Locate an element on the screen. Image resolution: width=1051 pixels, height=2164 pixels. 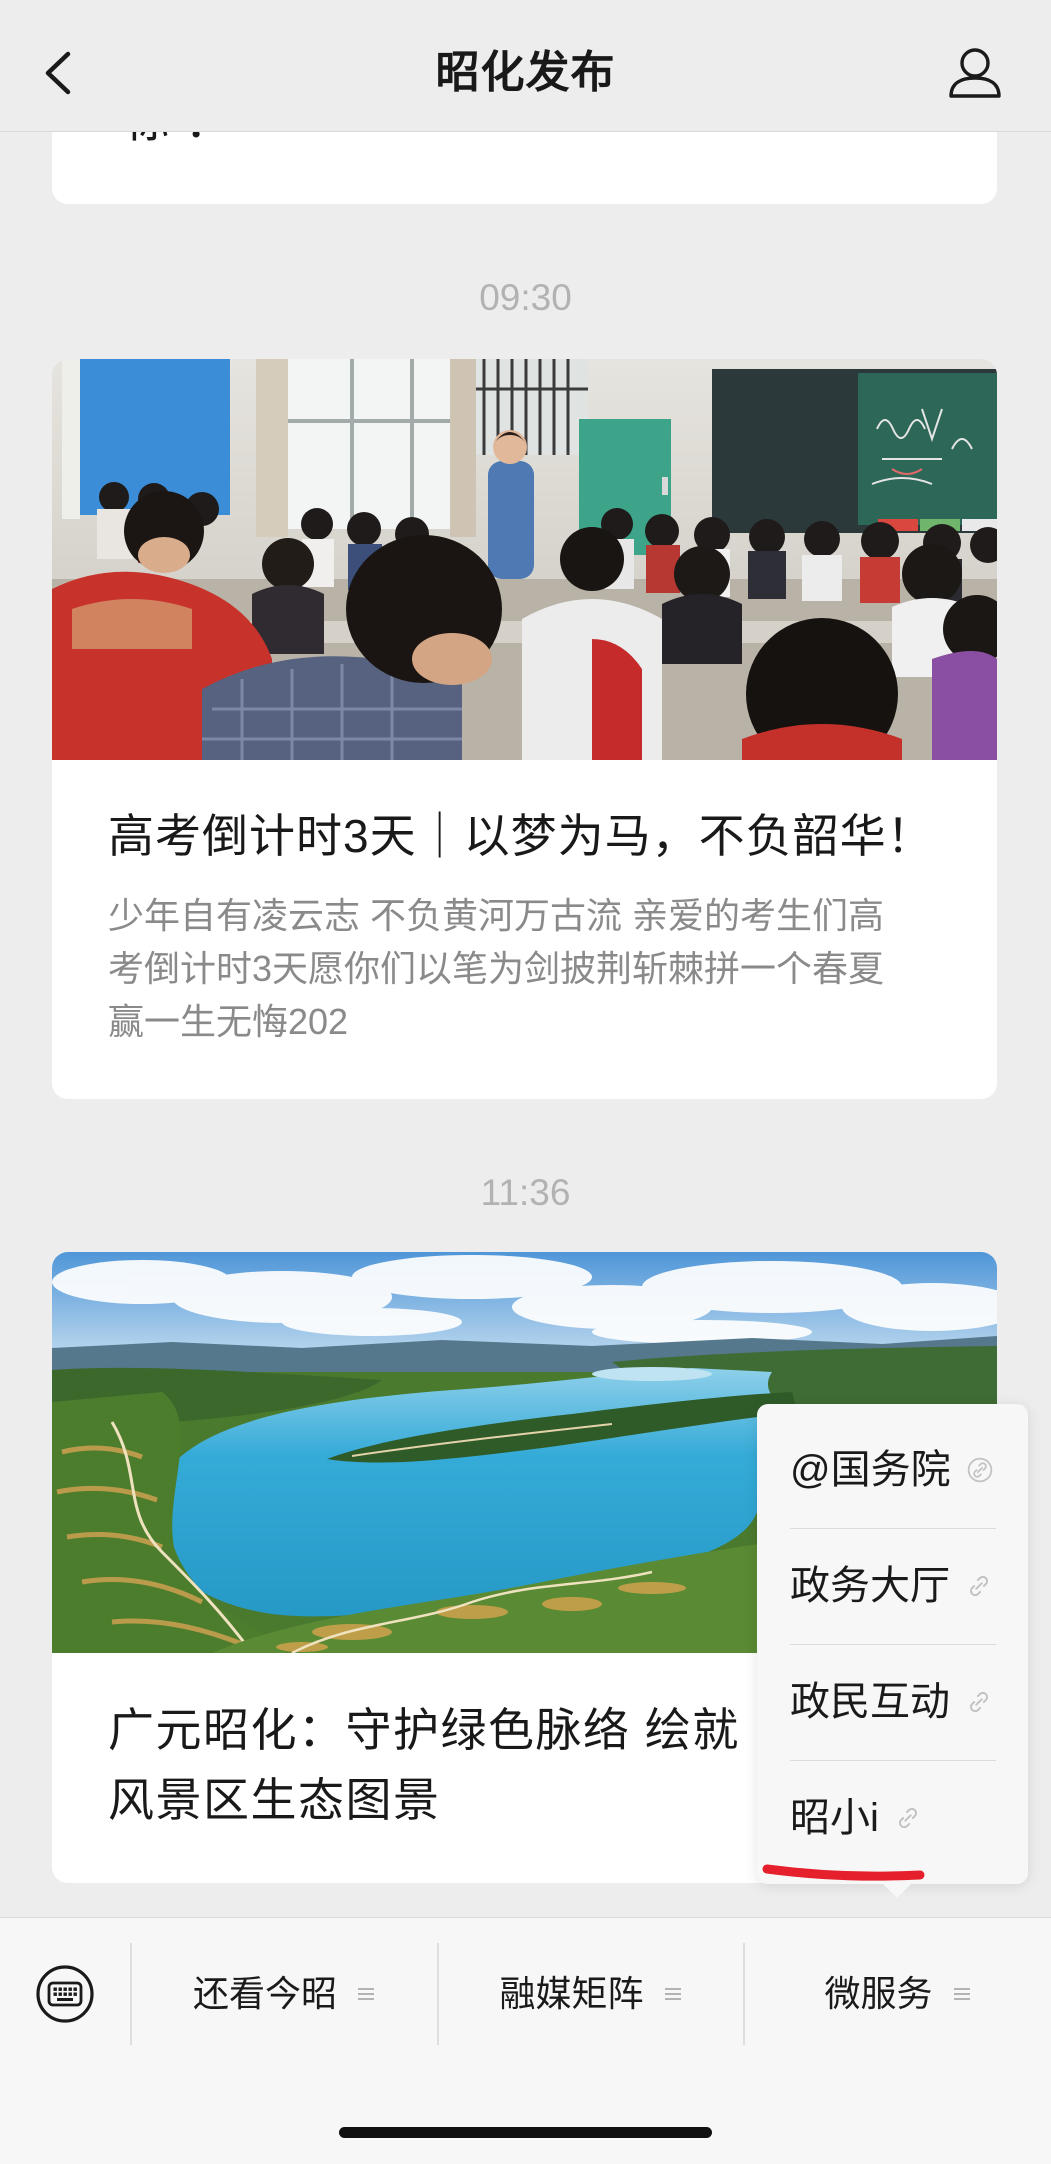
menu-item-huan-kan-jin-zhao: 还看今昭 is located at coordinates (284, 1994).